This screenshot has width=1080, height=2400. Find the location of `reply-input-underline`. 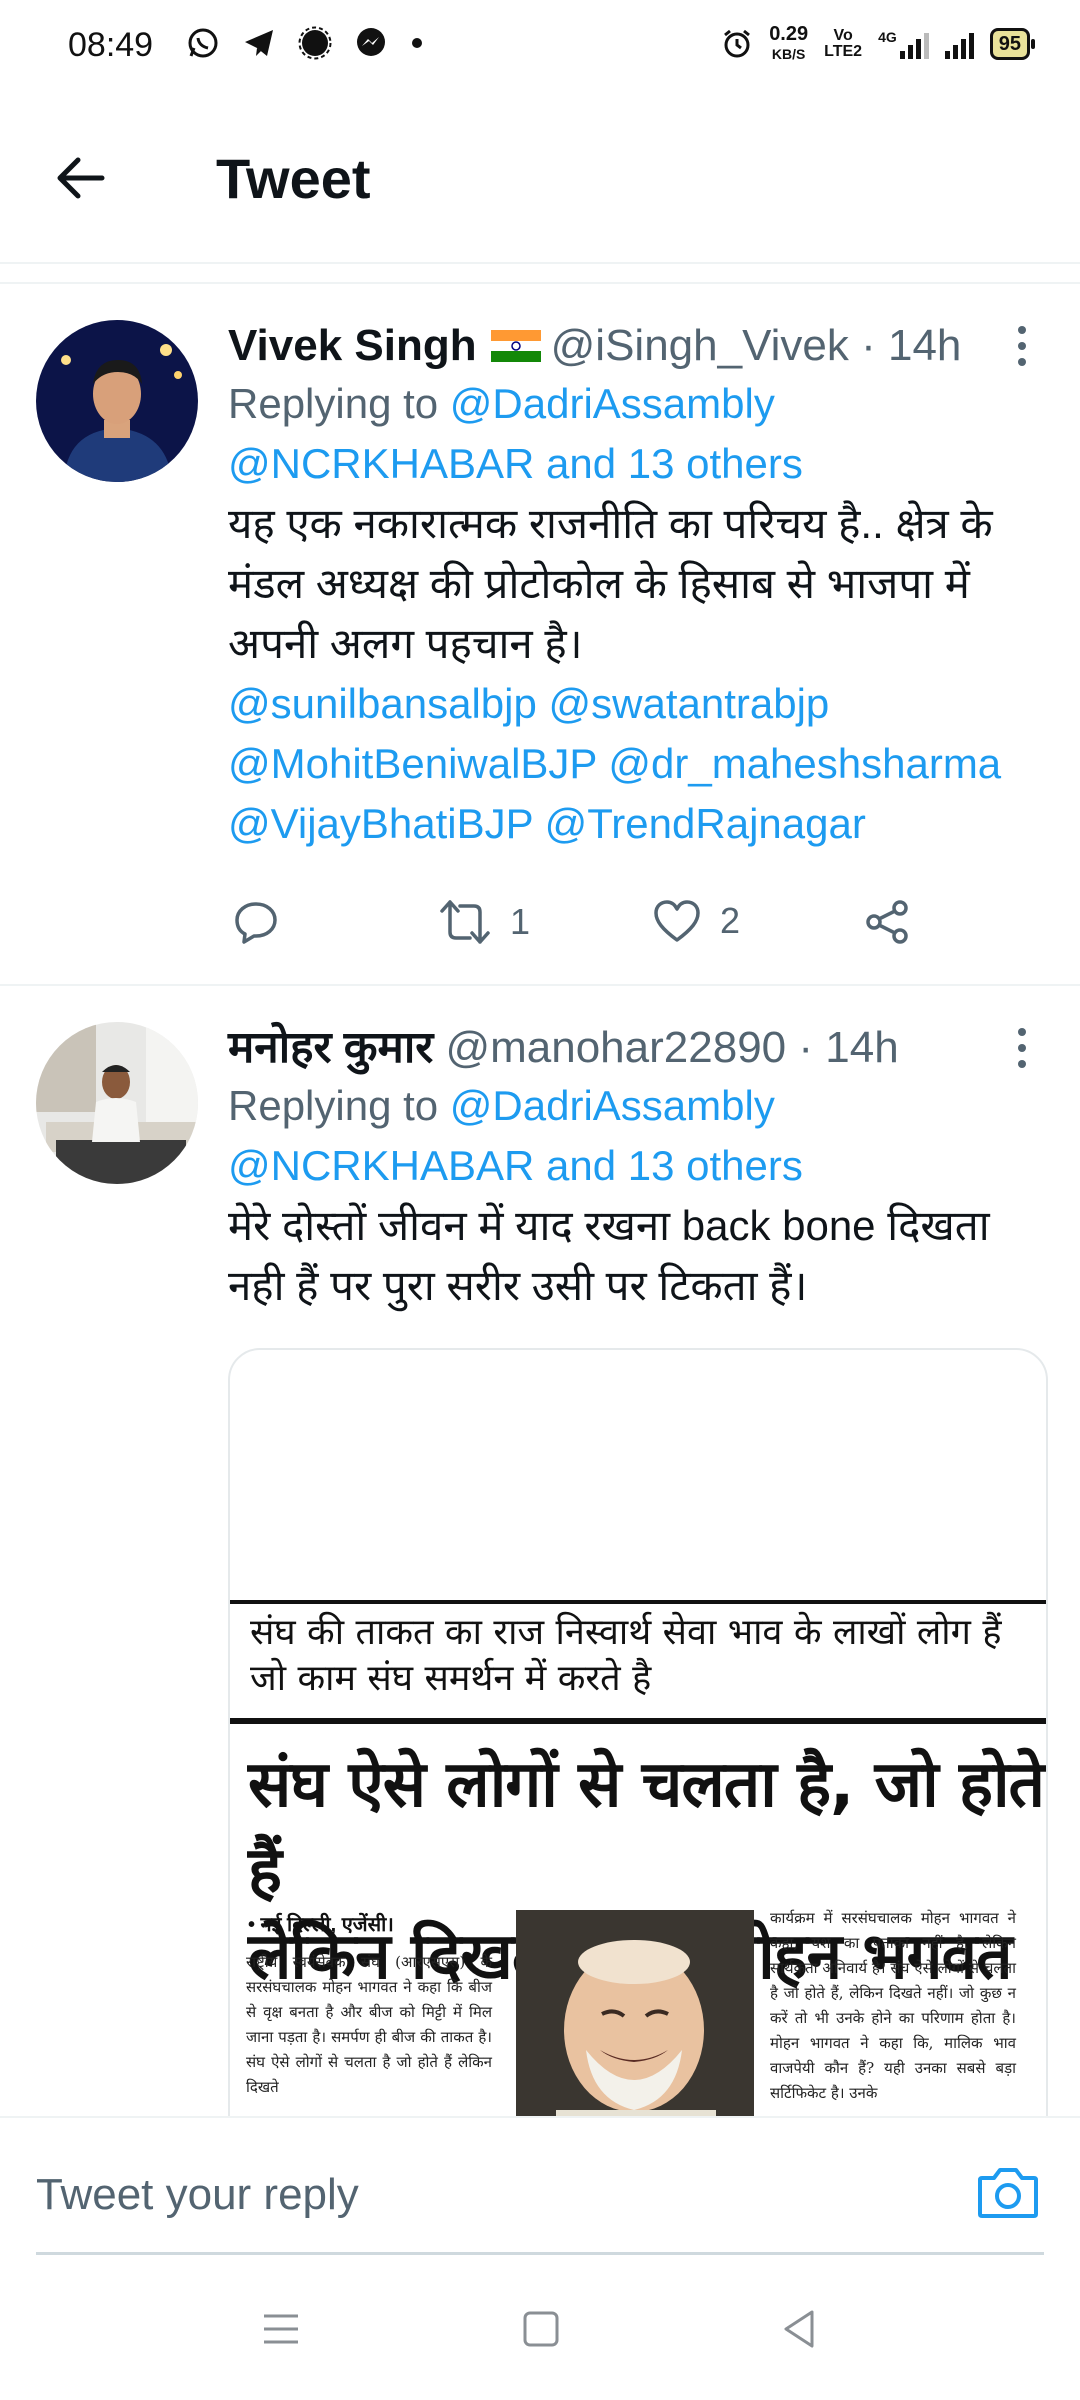

reply-input-underline is located at coordinates (540, 2253).